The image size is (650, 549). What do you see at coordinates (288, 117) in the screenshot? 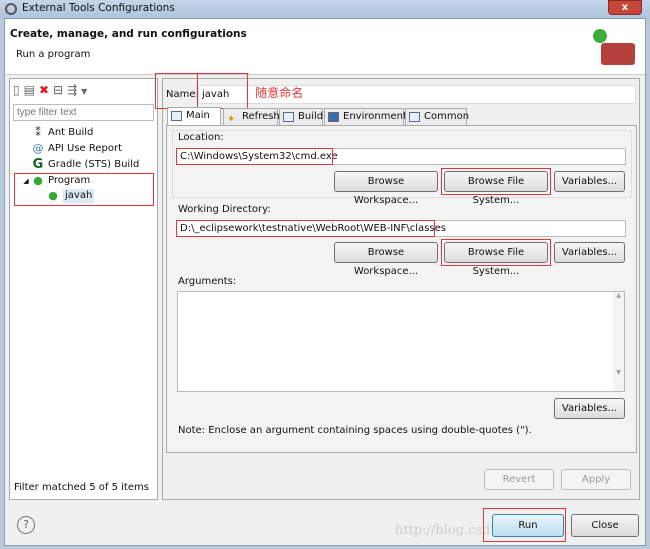
I see `build-icon` at bounding box center [288, 117].